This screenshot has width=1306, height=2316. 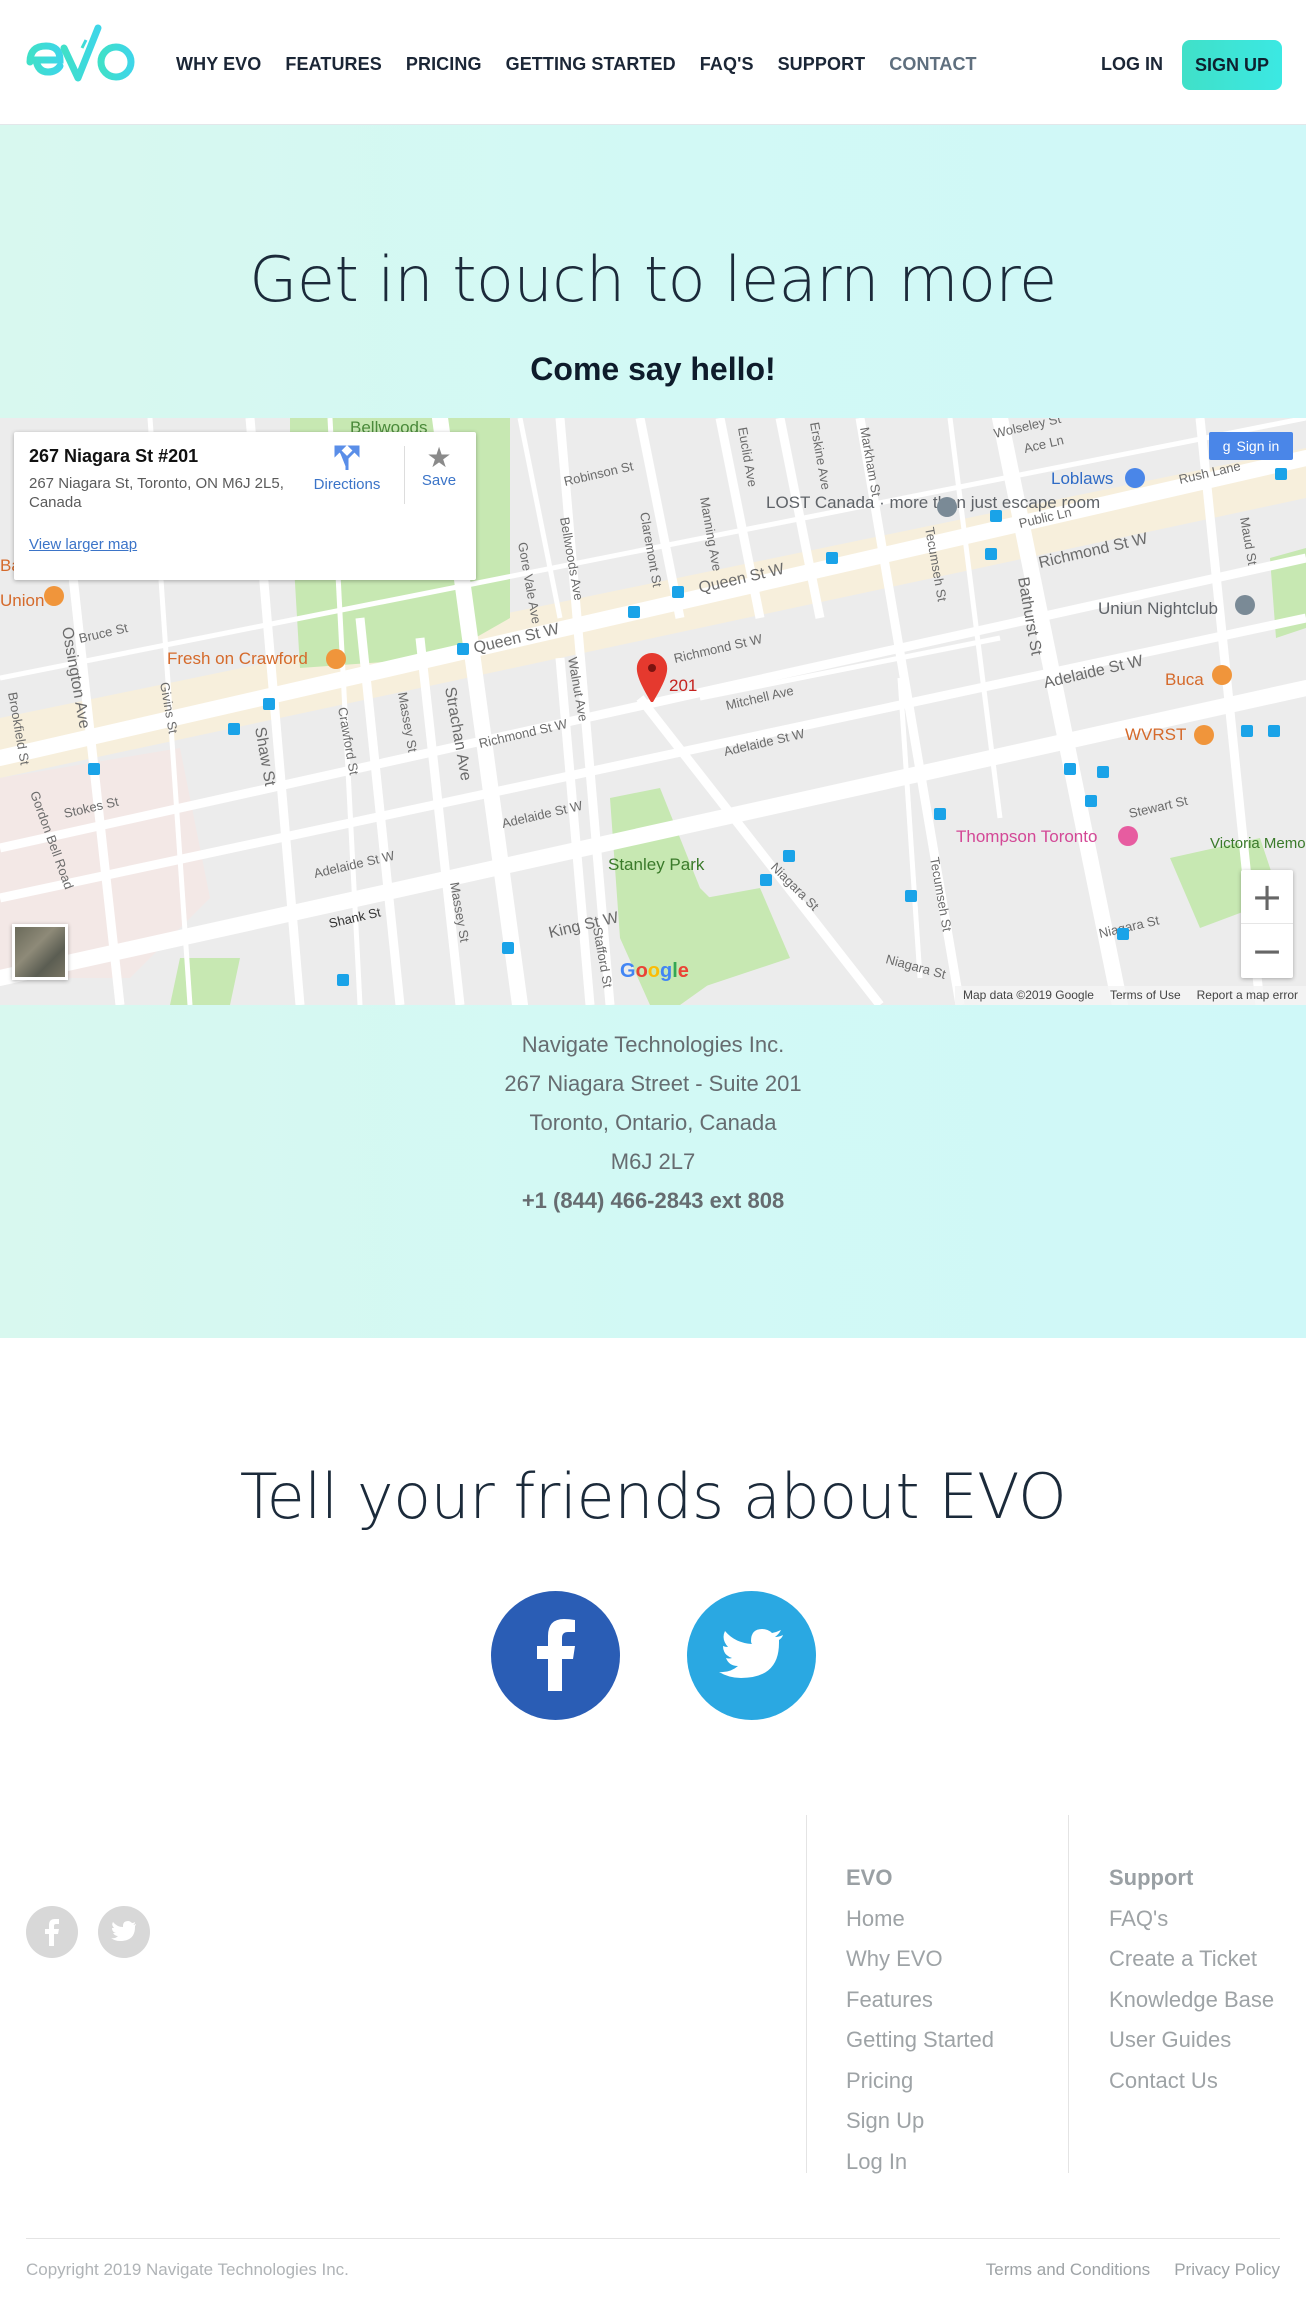 What do you see at coordinates (114, 456) in the screenshot?
I see `info-title: 267 Niagara St #201` at bounding box center [114, 456].